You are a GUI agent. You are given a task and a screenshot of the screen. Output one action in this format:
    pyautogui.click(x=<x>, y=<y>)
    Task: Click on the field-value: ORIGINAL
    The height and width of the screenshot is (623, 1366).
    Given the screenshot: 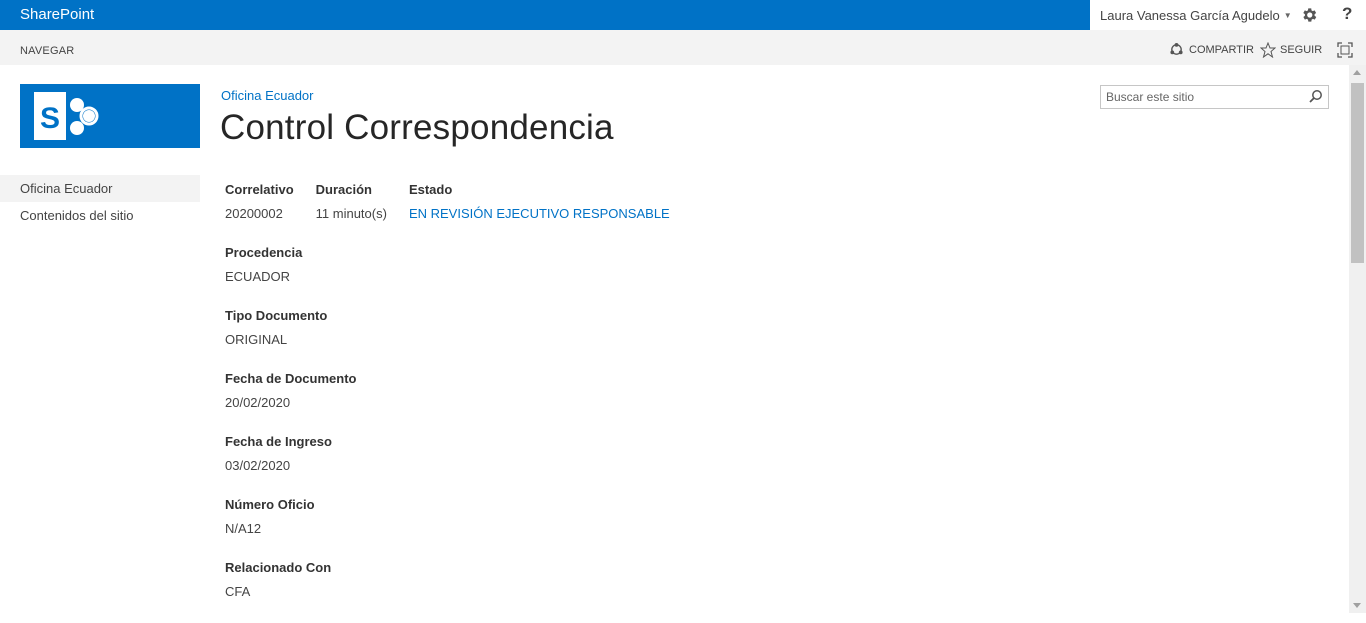 What is the action you would take?
    pyautogui.click(x=256, y=339)
    